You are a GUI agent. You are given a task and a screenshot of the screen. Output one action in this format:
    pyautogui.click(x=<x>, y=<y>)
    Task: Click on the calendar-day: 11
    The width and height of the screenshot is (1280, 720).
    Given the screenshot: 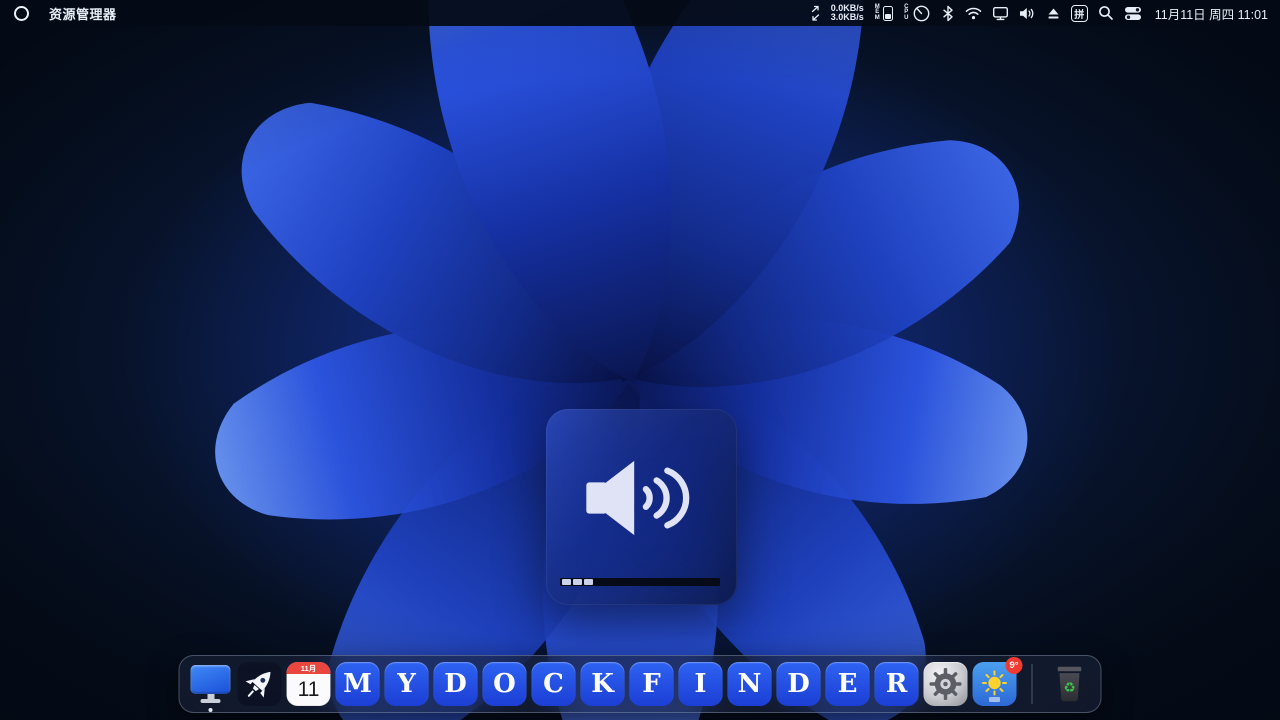 What is the action you would take?
    pyautogui.click(x=308, y=689)
    